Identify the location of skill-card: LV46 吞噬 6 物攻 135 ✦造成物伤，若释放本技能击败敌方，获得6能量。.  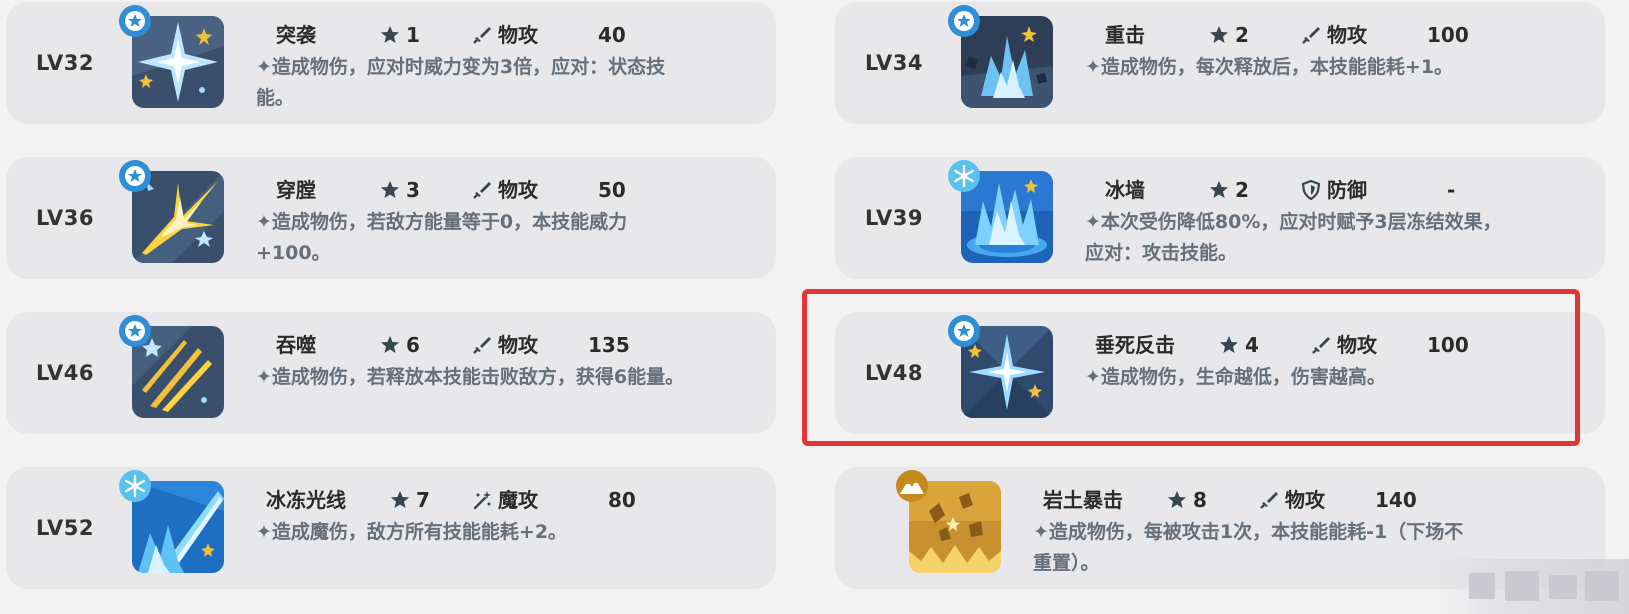
(391, 373).